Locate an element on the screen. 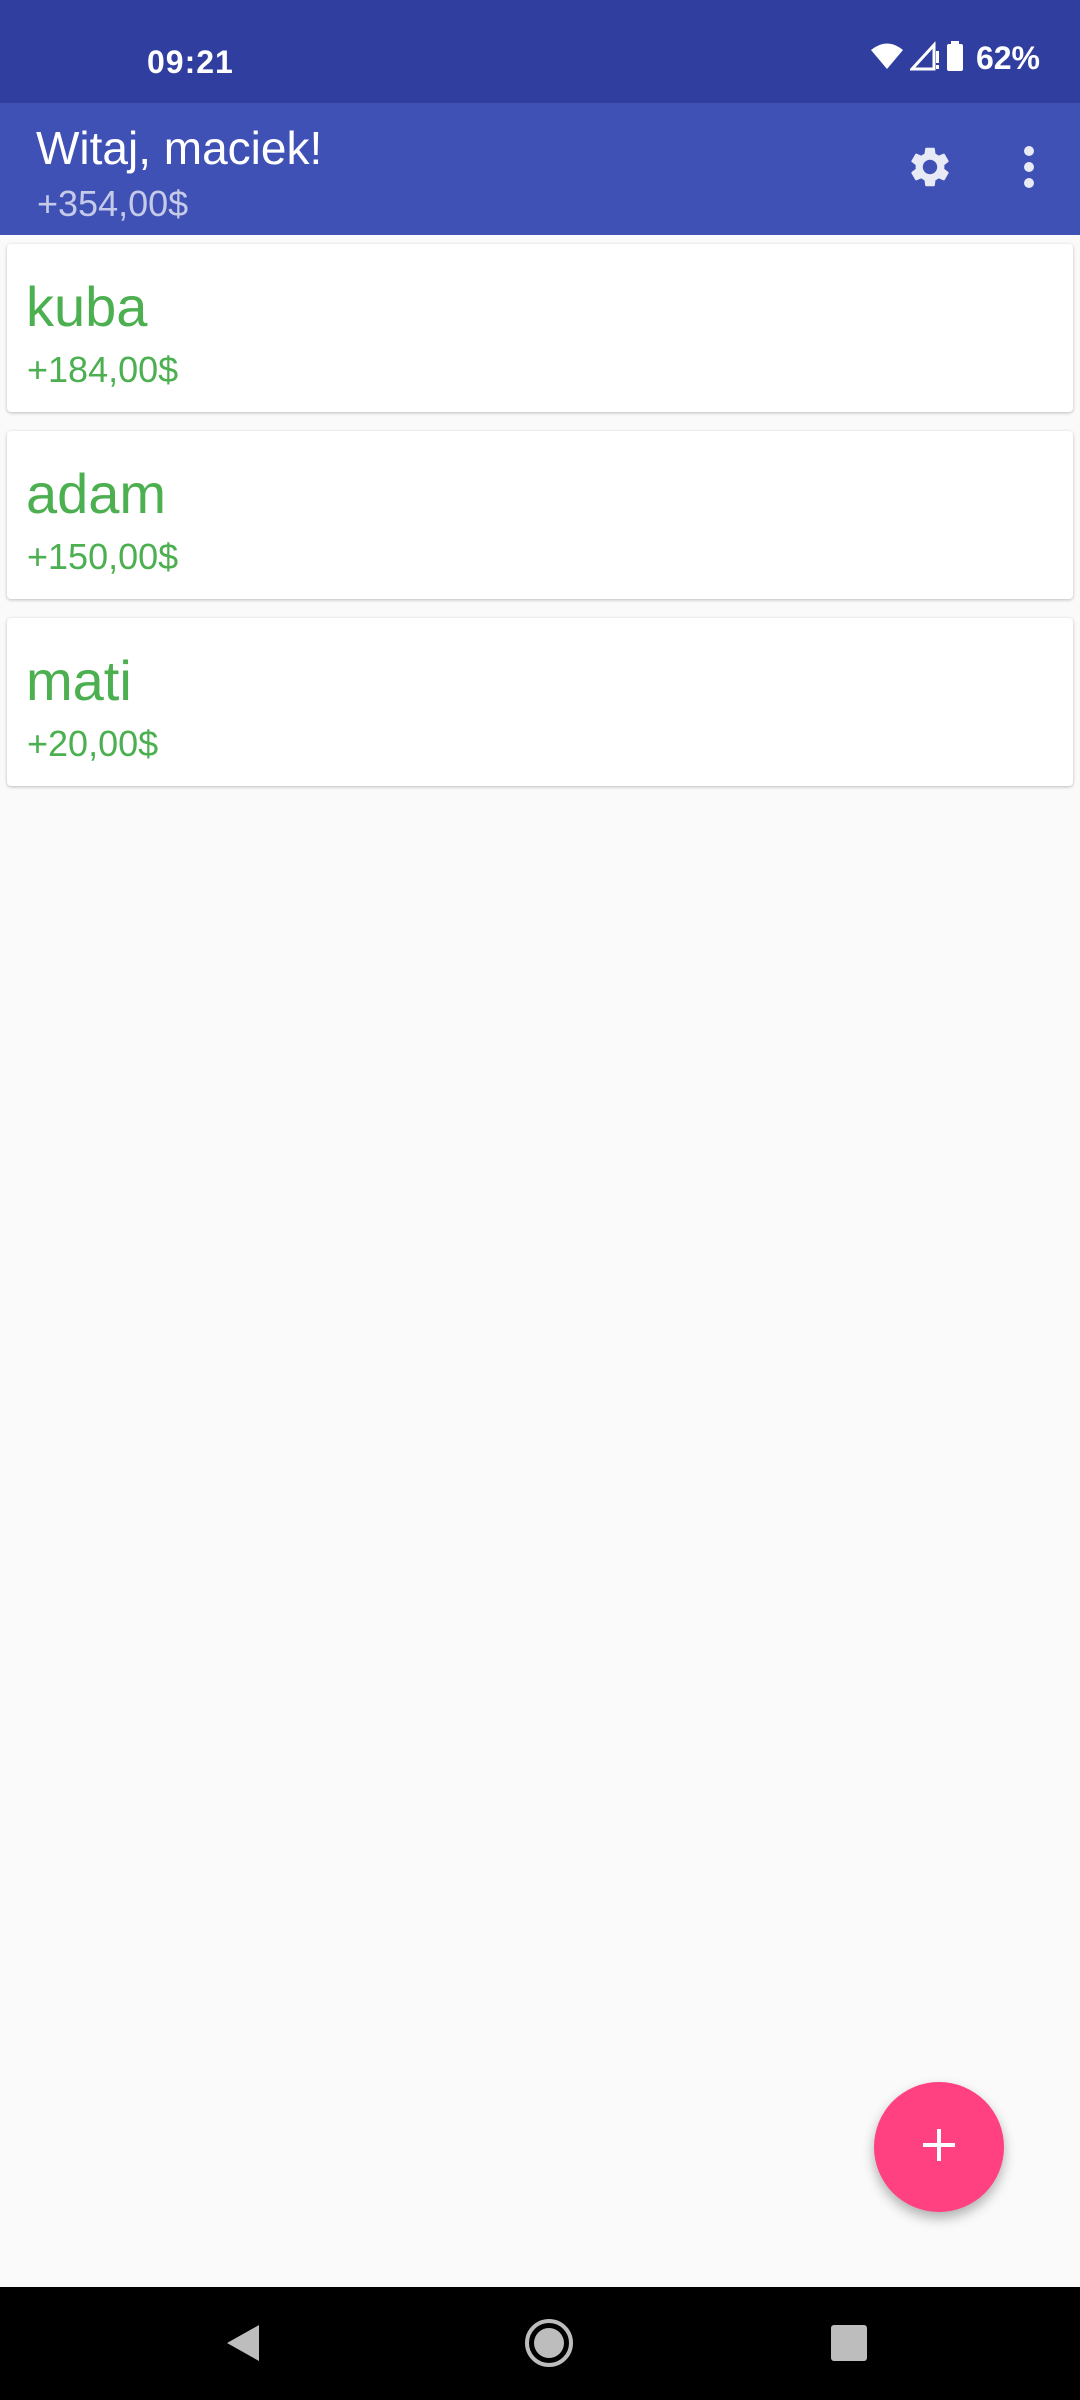 Image resolution: width=1080 pixels, height=2400 pixels. system-nav-bar is located at coordinates (540, 2343).